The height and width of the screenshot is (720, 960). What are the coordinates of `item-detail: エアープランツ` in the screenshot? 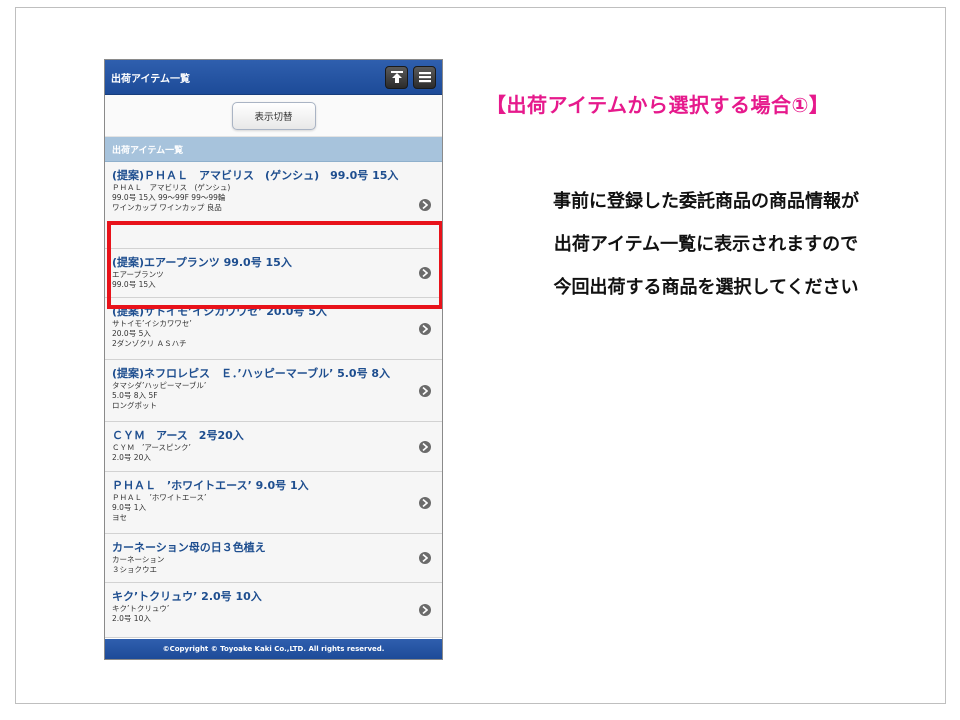 It's located at (138, 274).